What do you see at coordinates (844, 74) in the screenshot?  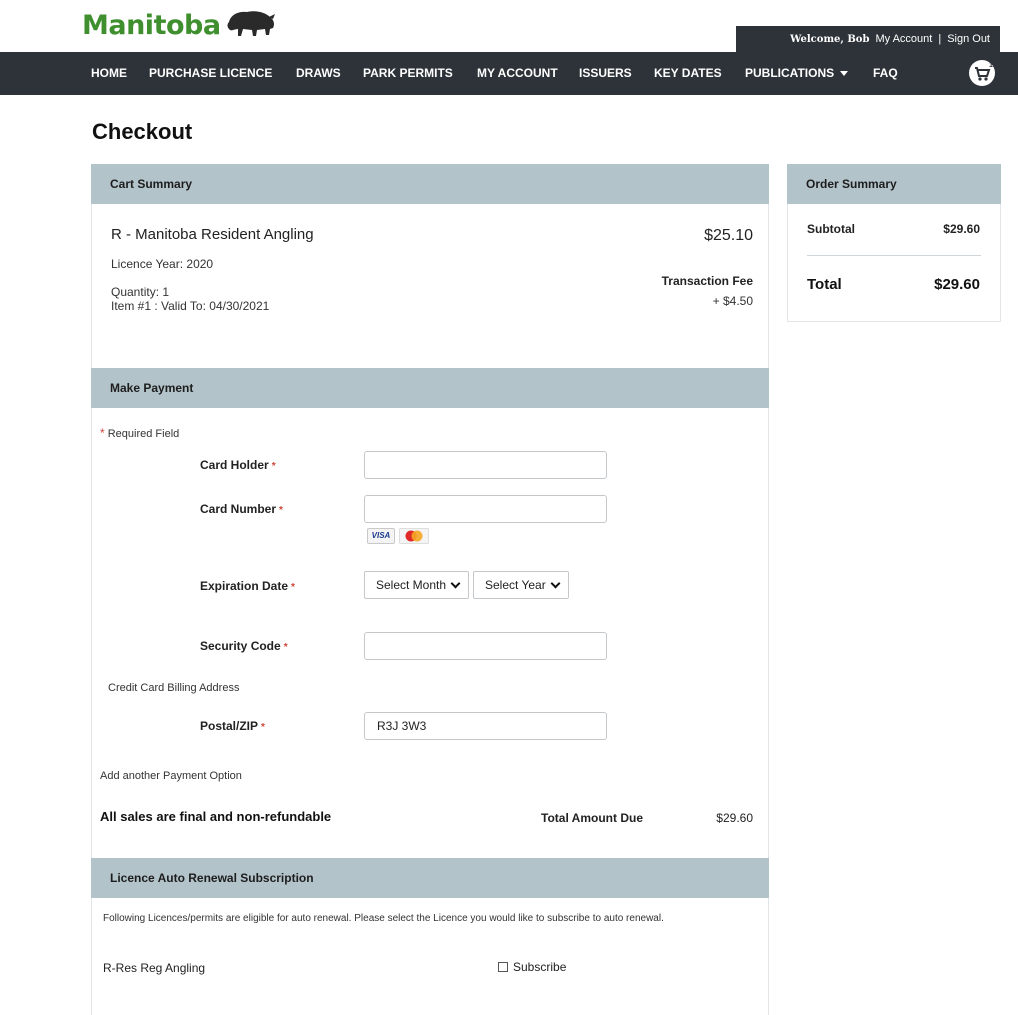 I see `caret-down-icon` at bounding box center [844, 74].